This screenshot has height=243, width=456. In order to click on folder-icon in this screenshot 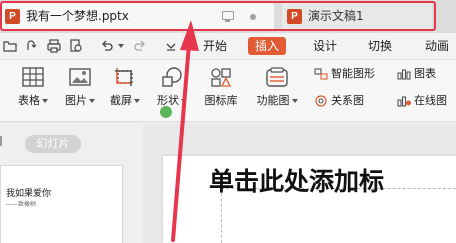, I will do `click(10, 46)`.